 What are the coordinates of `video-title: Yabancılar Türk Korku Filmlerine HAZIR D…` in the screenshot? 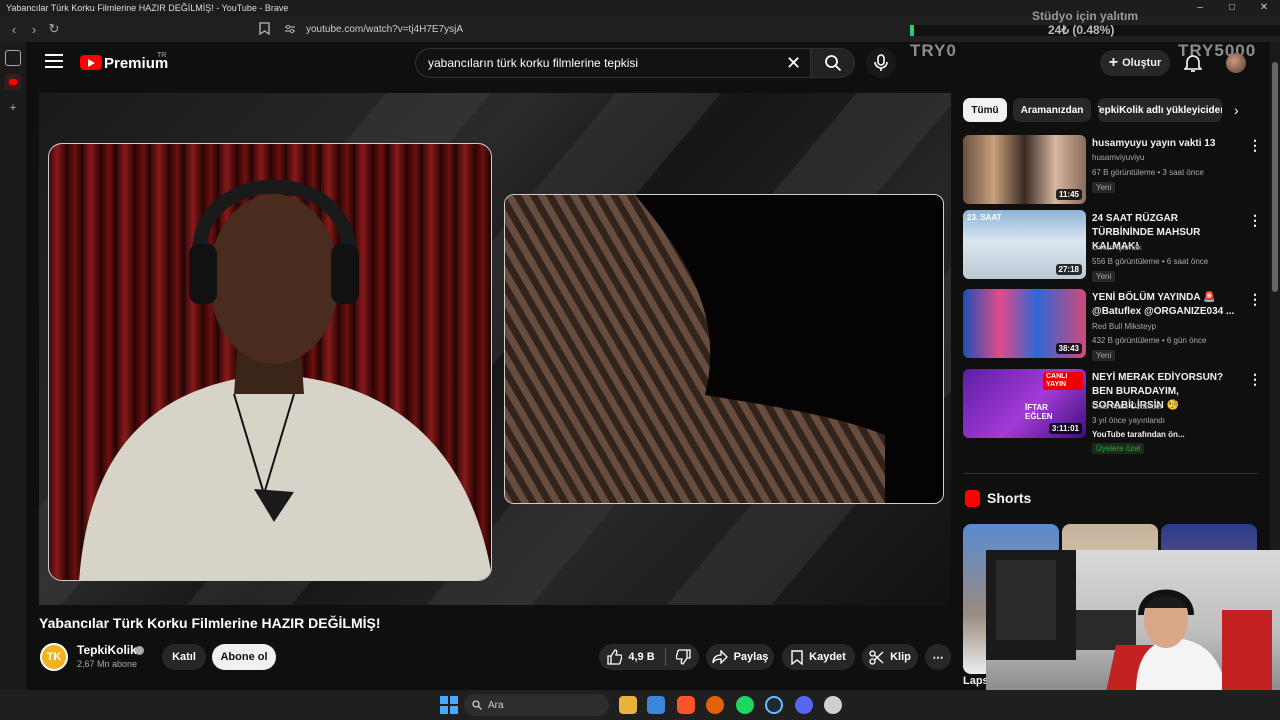 It's located at (210, 623).